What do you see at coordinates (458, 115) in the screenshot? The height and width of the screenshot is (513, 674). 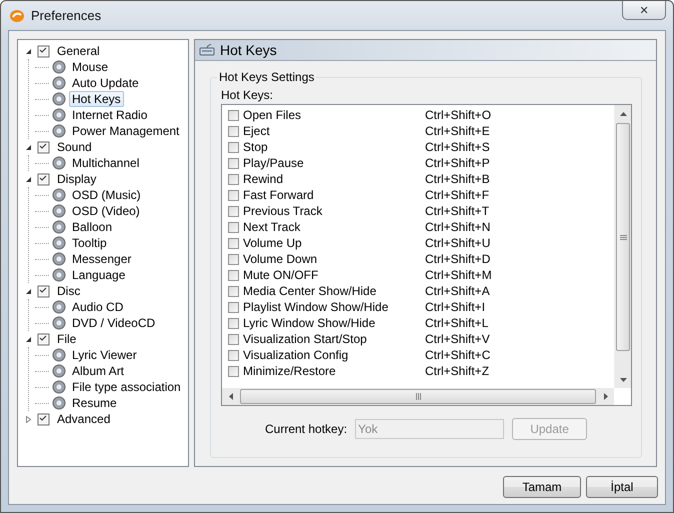 I see `key-combination: Ctrl+Shift+O` at bounding box center [458, 115].